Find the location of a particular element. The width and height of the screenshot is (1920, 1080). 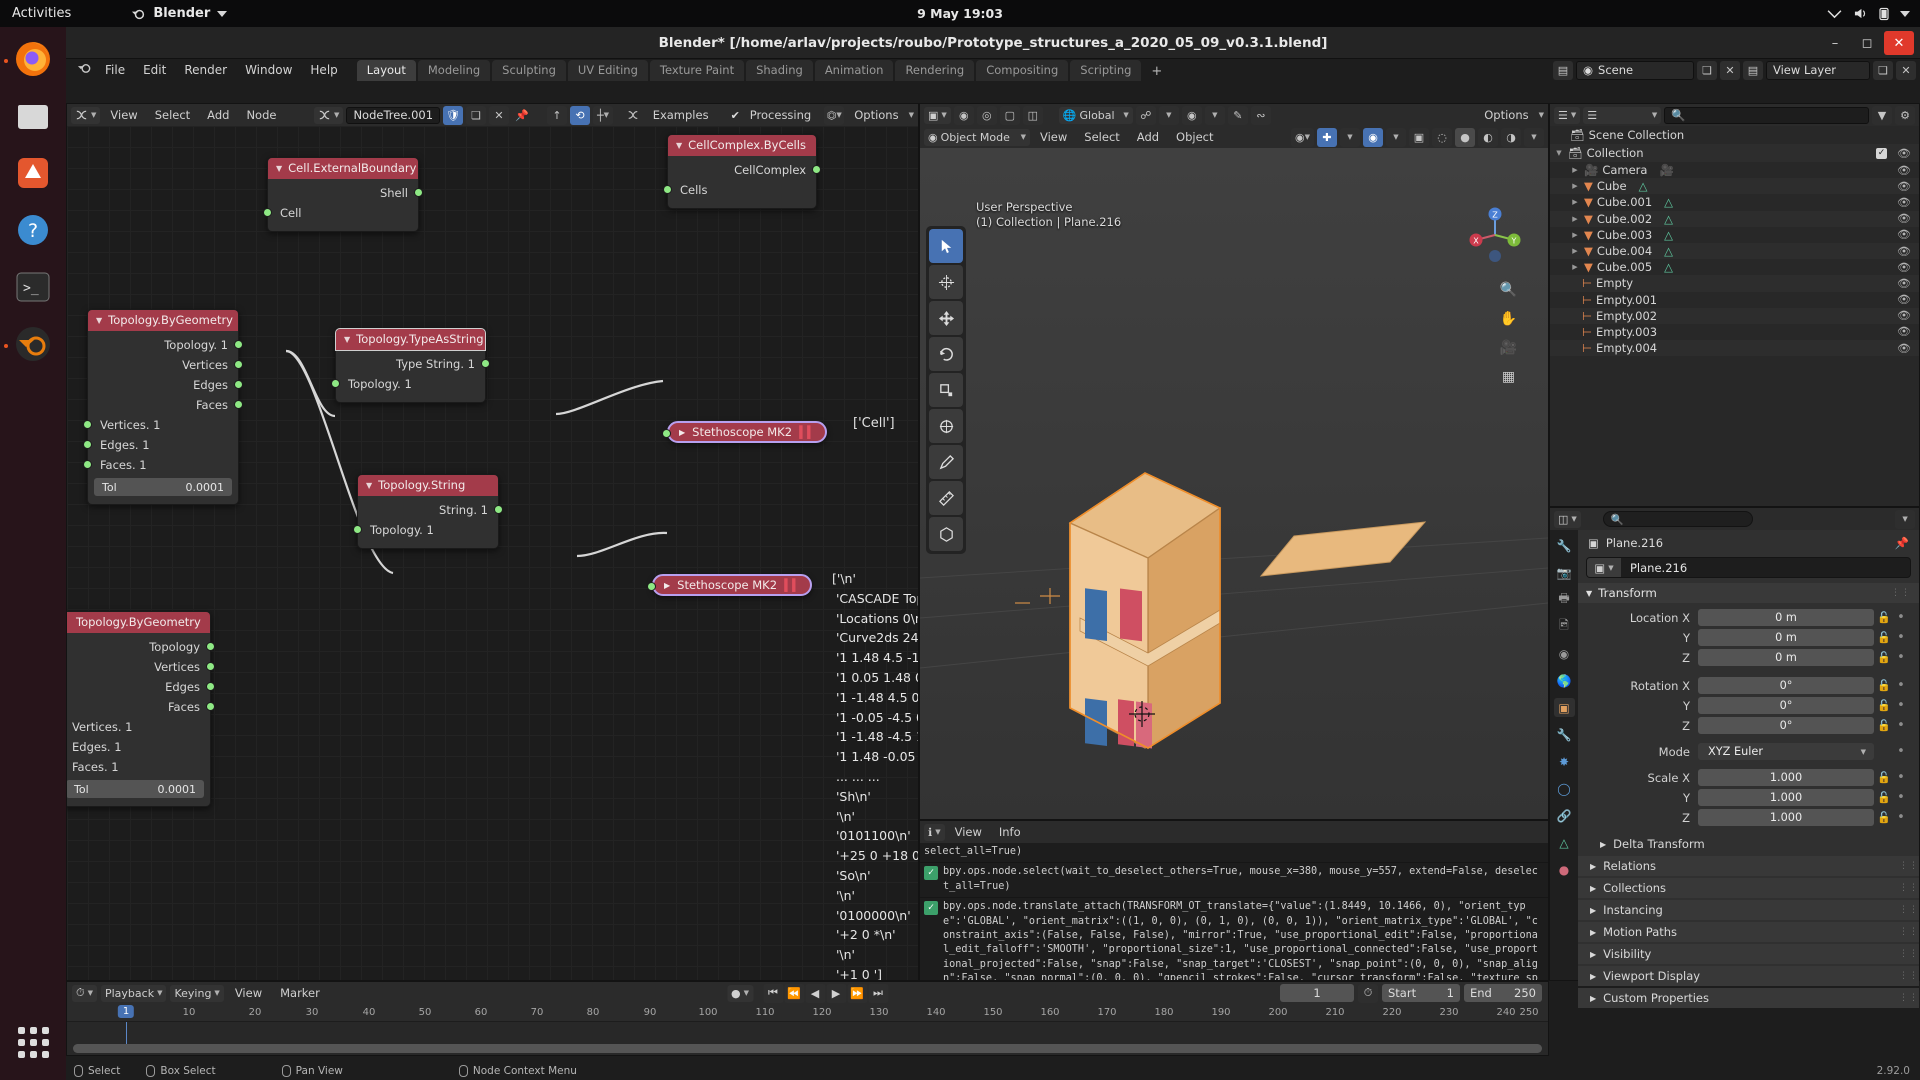

timeline-horizontal-scrollbar is located at coordinates (807, 1048).